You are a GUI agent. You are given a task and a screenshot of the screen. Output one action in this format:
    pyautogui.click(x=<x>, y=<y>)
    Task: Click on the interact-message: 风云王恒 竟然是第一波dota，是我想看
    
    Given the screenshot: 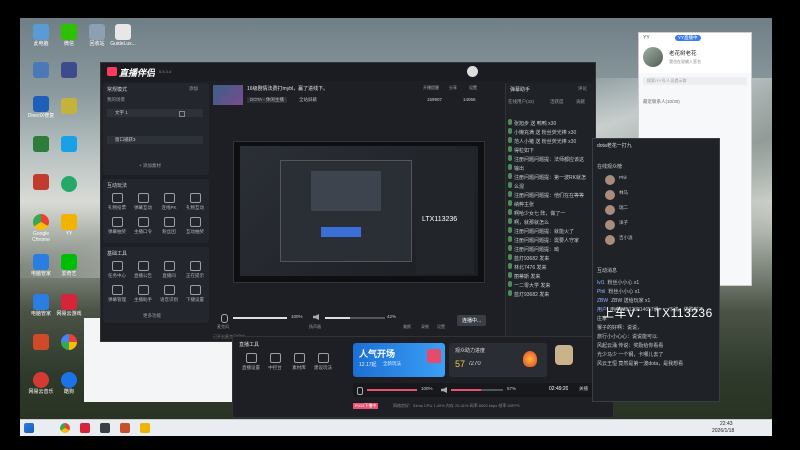 What is the action you would take?
    pyautogui.click(x=656, y=364)
    